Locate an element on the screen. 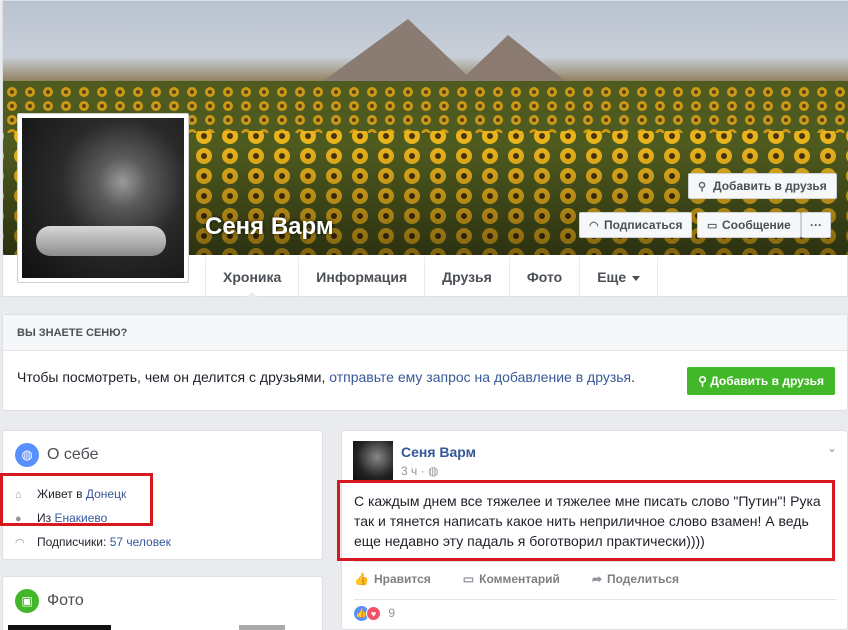  post-reactions: 👍 ♥ 9 is located at coordinates (595, 610).